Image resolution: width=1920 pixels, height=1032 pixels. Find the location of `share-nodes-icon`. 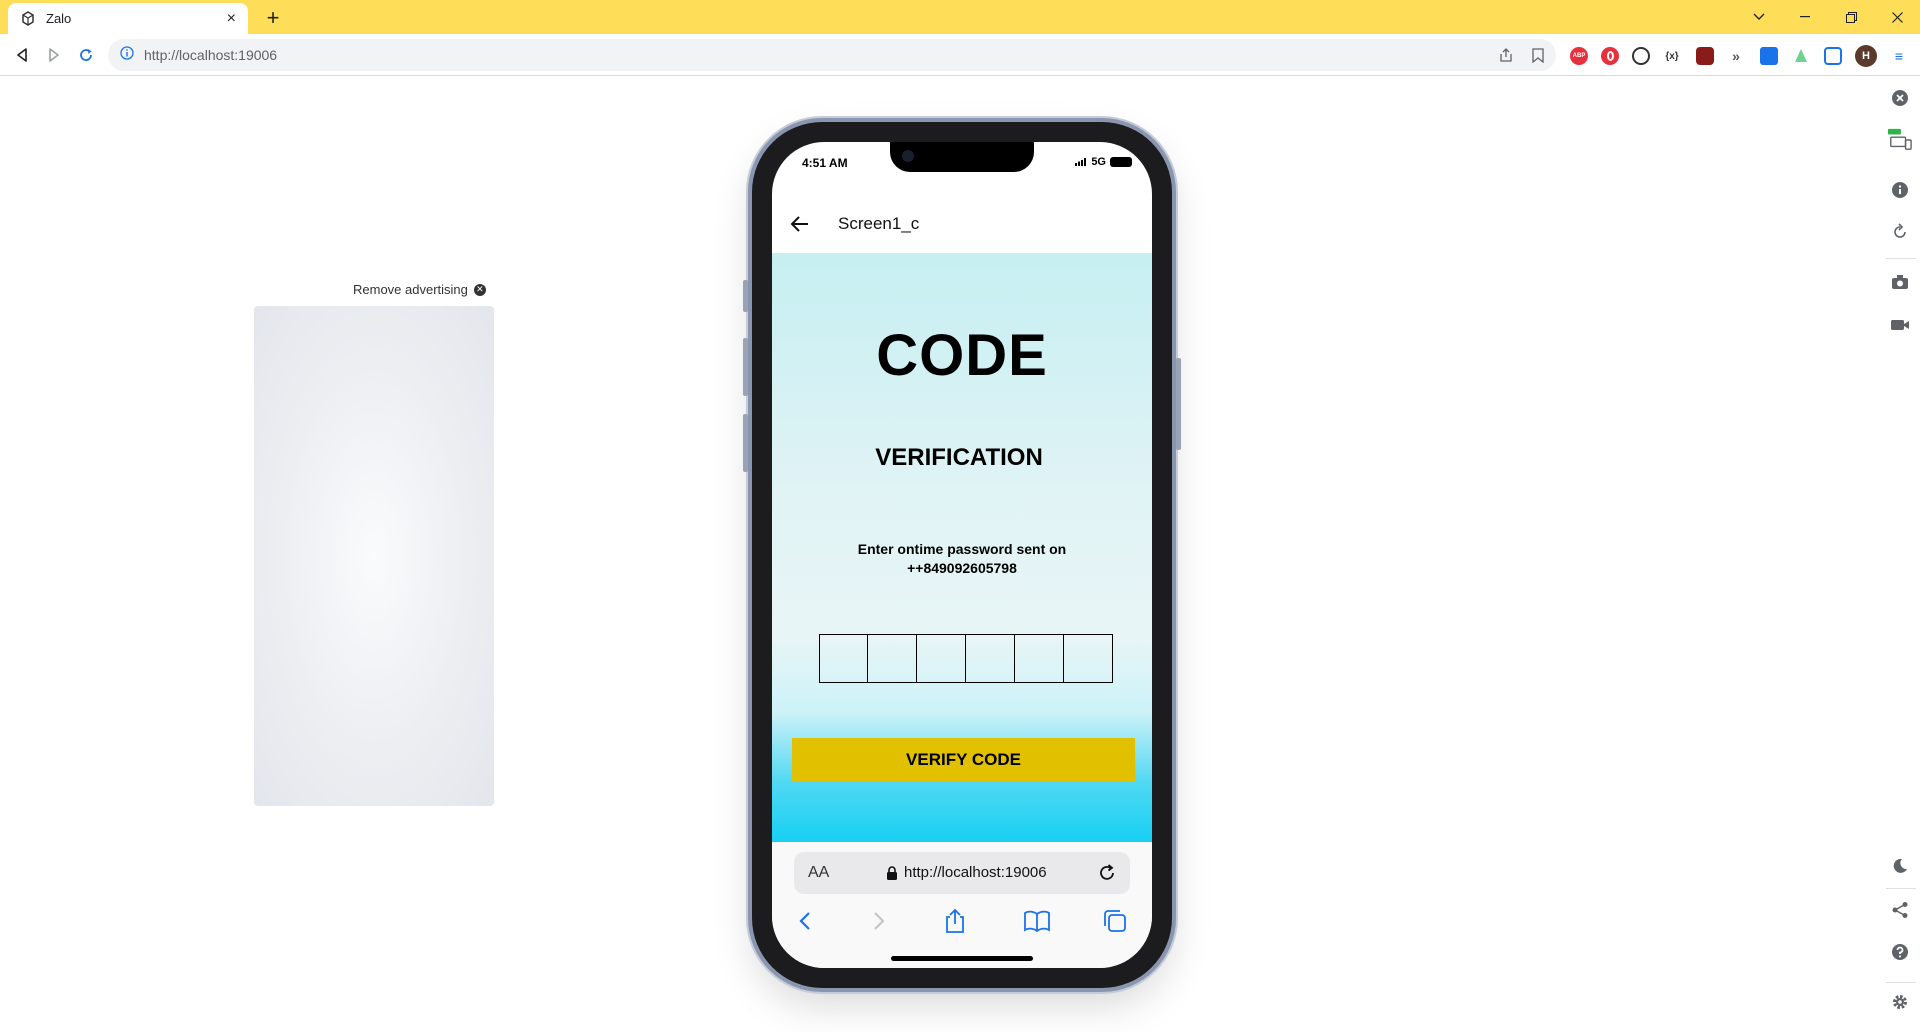

share-nodes-icon is located at coordinates (1900, 910).